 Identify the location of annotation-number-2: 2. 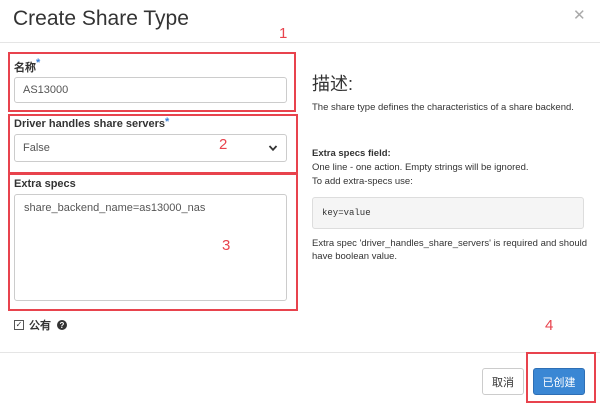
(223, 144).